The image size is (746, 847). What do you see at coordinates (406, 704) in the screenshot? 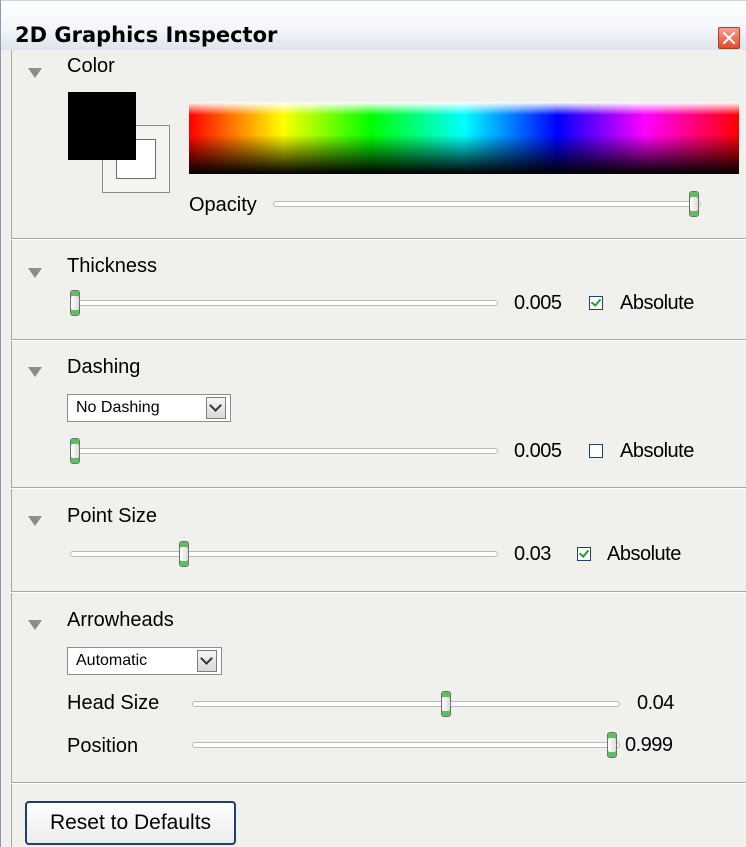
I see `head-size-slider-track` at bounding box center [406, 704].